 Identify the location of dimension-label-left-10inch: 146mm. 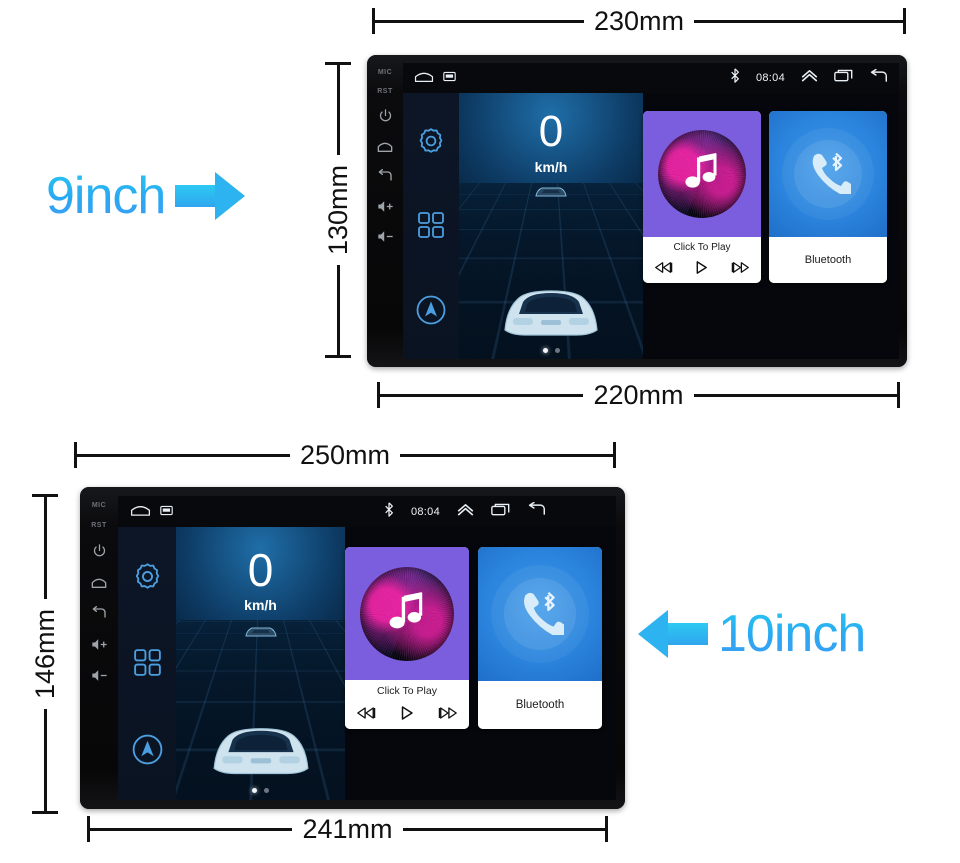
(44, 654).